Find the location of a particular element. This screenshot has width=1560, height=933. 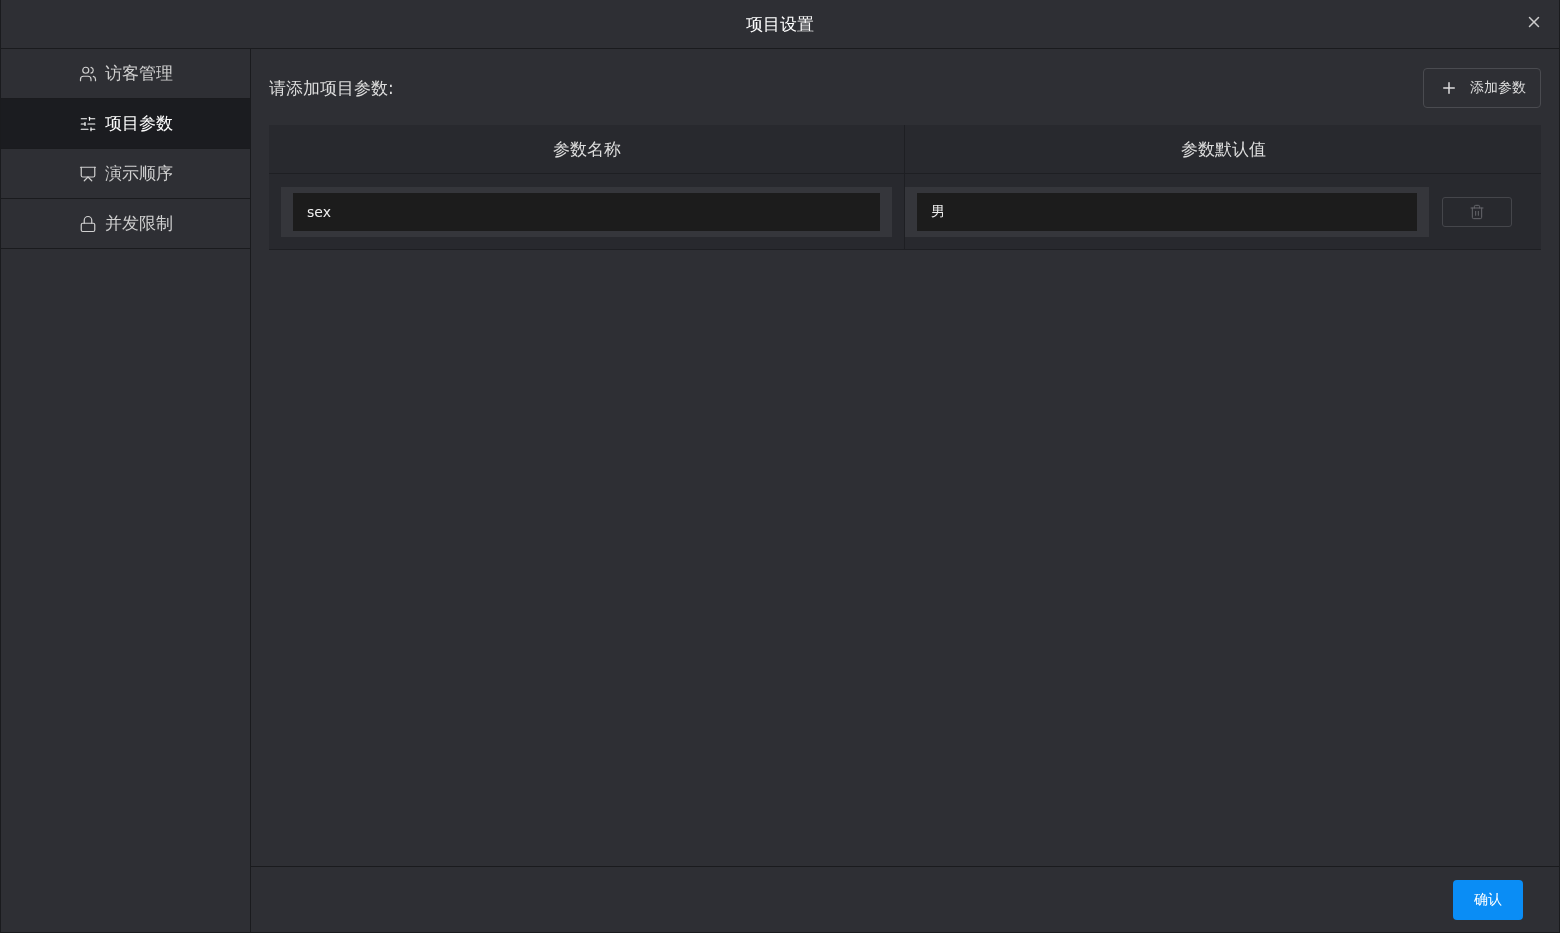

window-title: 项目设置 is located at coordinates (780, 24).